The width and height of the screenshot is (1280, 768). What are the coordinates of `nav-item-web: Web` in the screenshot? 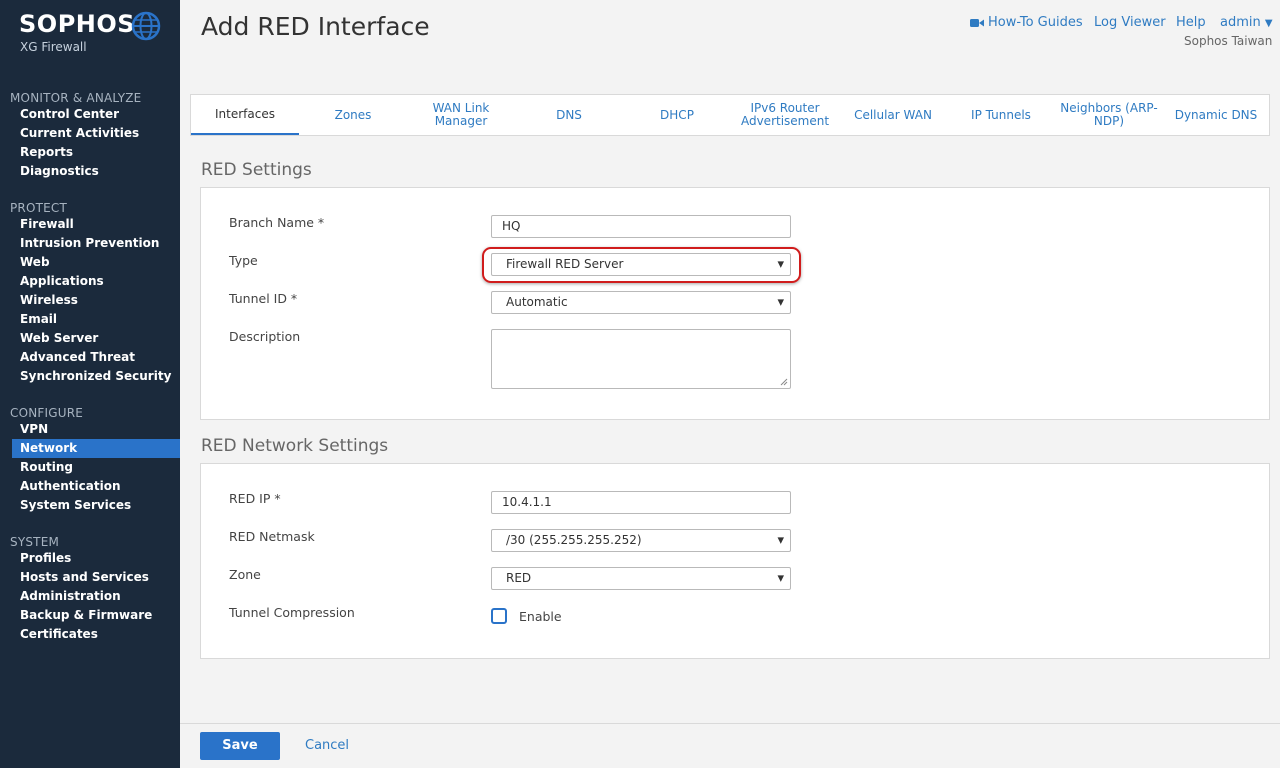 It's located at (96, 262).